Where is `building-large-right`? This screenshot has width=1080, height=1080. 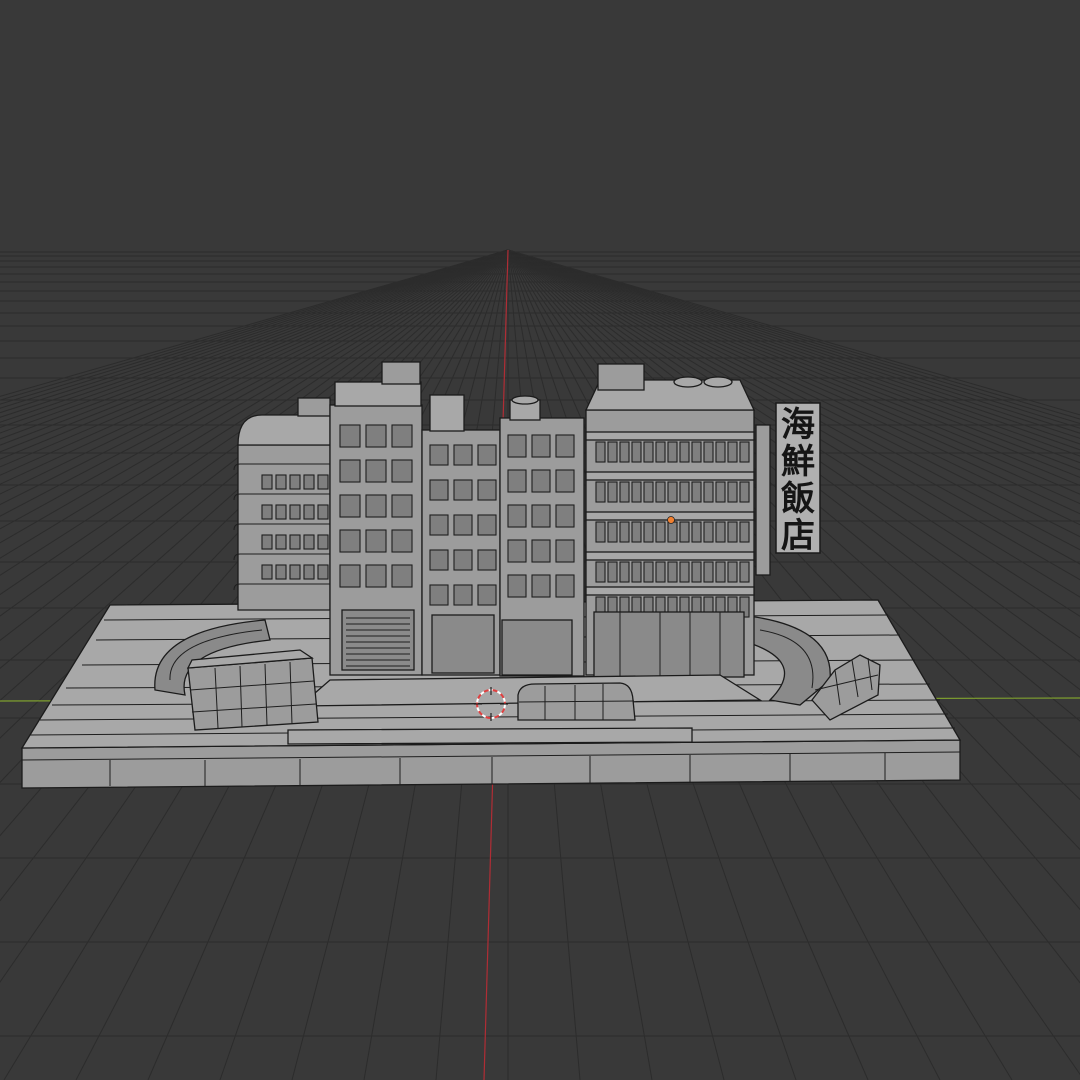
building-large-right is located at coordinates (670, 531).